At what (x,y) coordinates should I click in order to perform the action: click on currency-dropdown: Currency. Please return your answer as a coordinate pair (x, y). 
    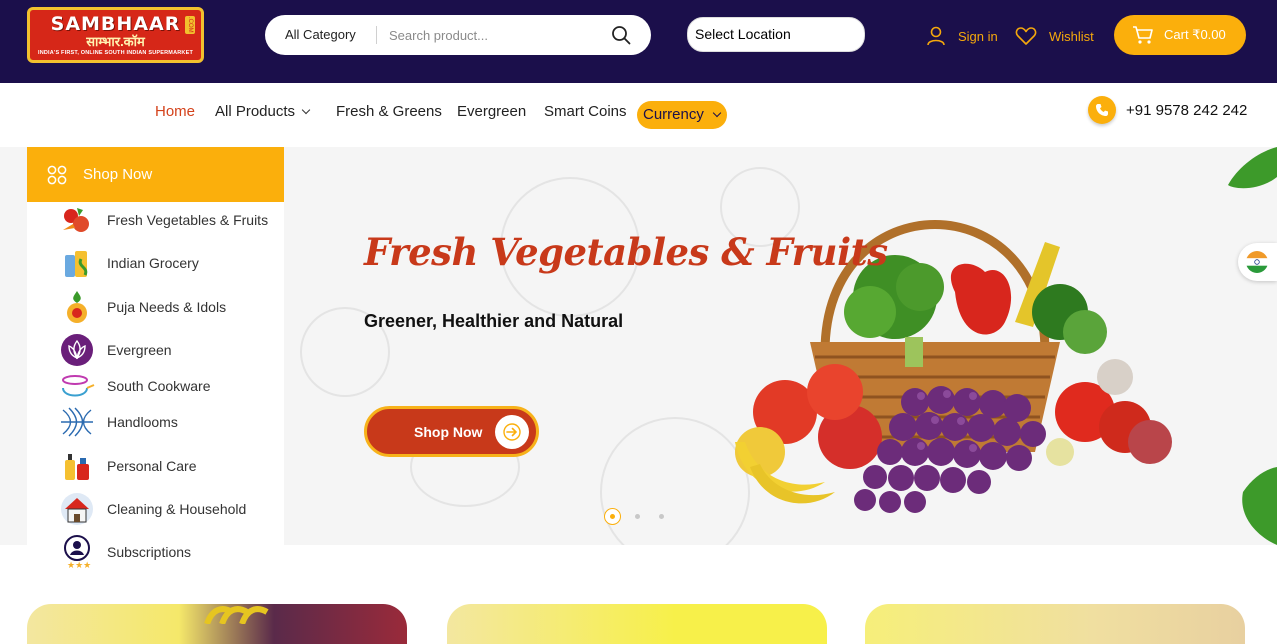
    Looking at the image, I should click on (682, 115).